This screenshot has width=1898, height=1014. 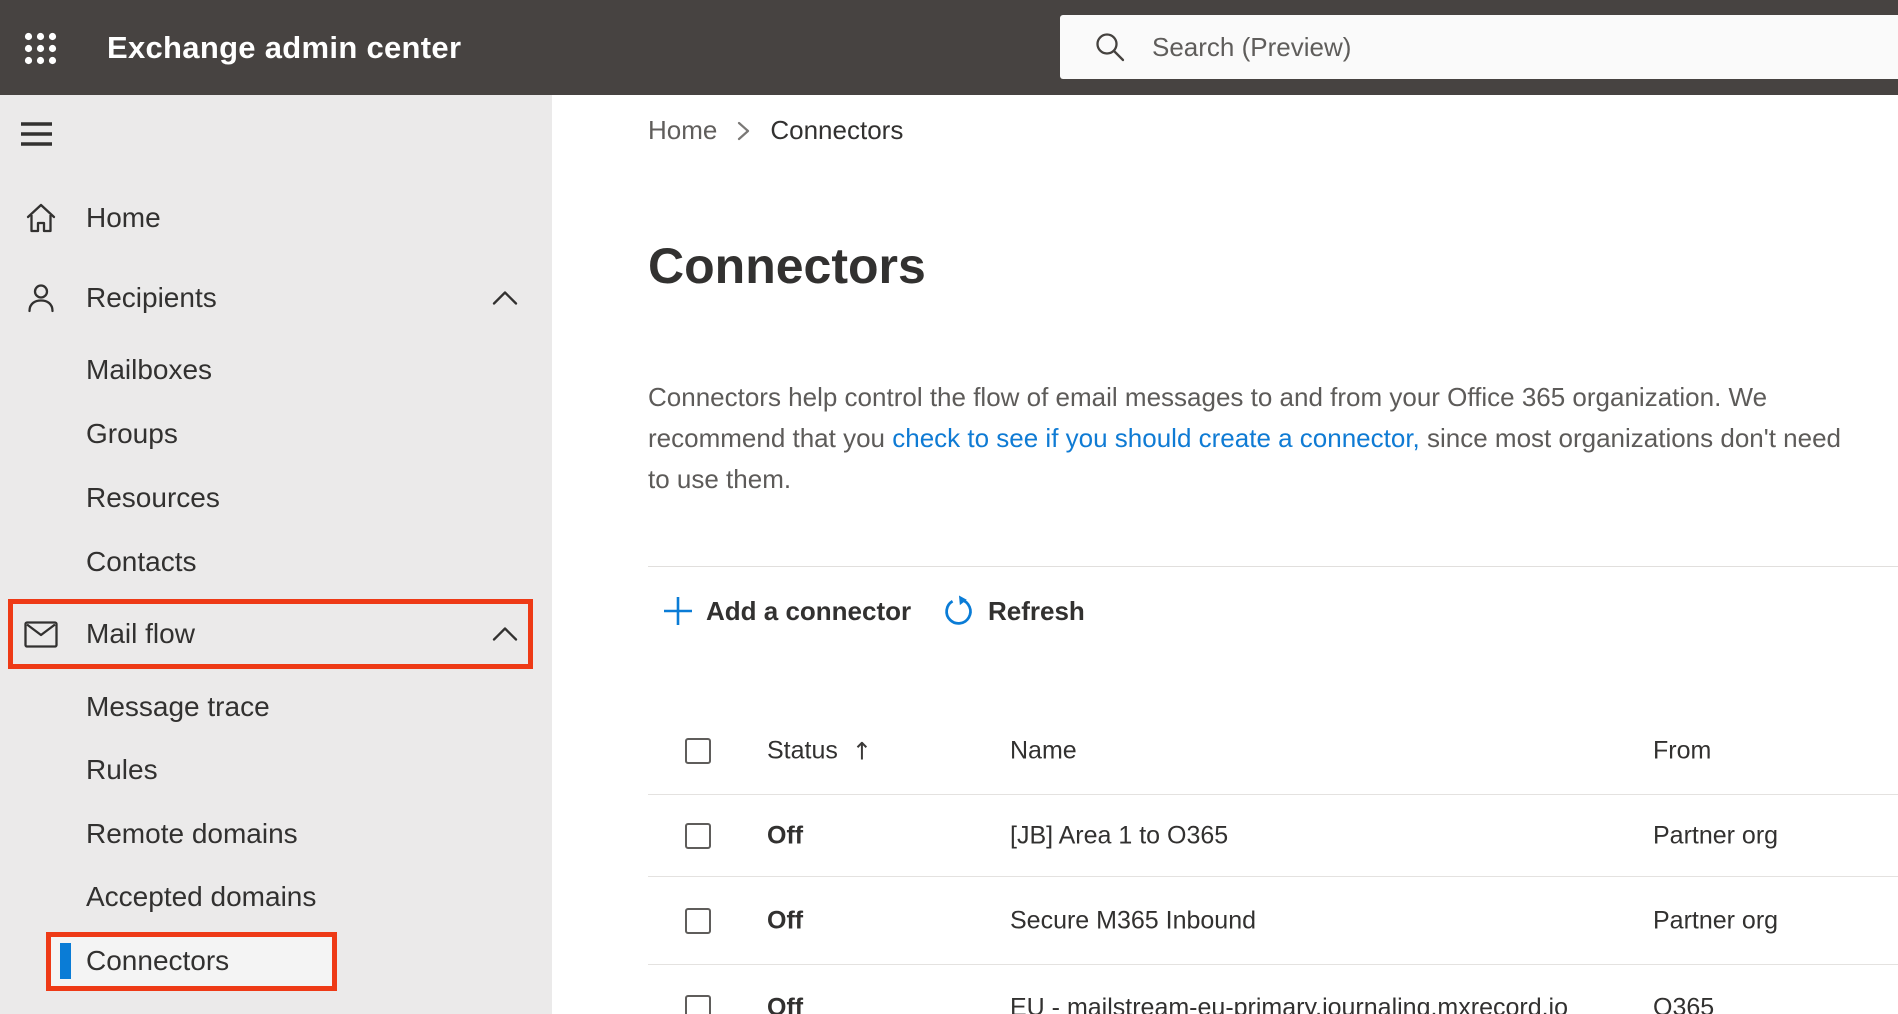 What do you see at coordinates (276, 370) in the screenshot?
I see `sidebar-item-mailboxes: Mailboxes` at bounding box center [276, 370].